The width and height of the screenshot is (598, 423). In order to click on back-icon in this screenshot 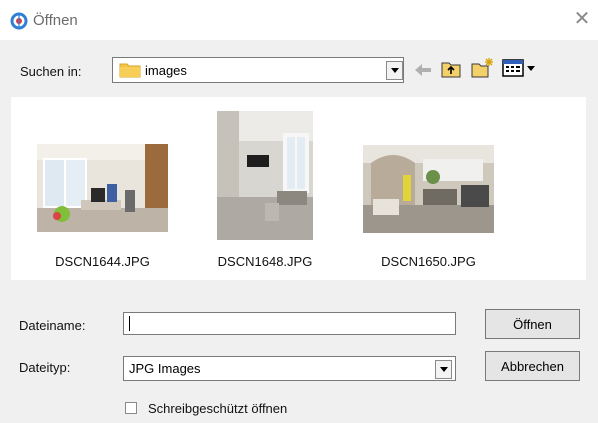, I will do `click(423, 70)`.